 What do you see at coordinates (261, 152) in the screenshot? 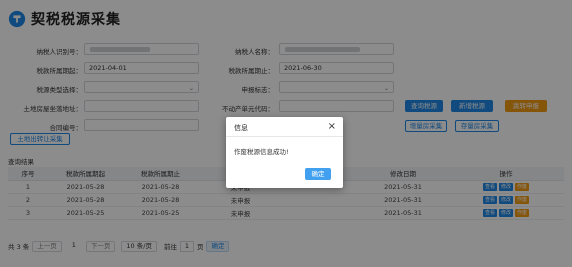
I see `modal-message: 作废税源信息成功!` at bounding box center [261, 152].